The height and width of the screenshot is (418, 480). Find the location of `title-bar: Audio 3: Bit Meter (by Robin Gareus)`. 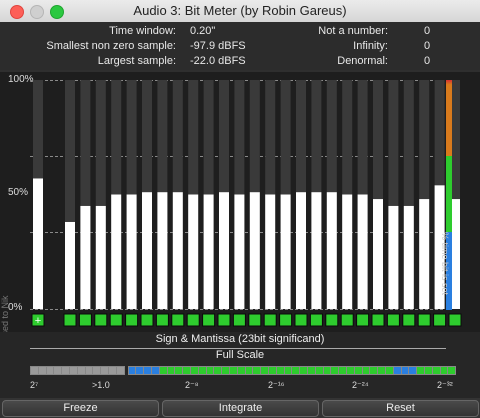

title-bar: Audio 3: Bit Meter (by Robin Gareus) is located at coordinates (240, 11).